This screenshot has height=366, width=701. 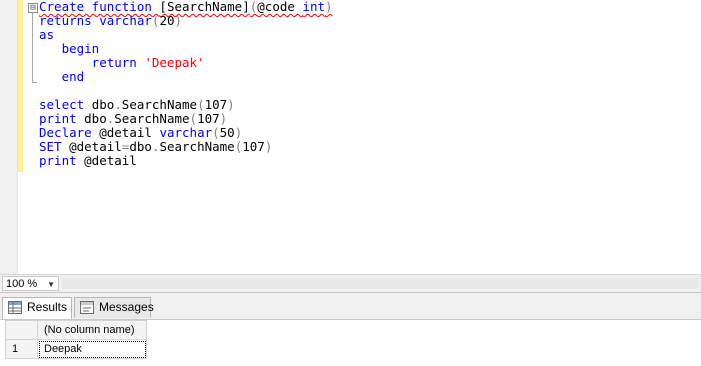 I want to click on code-token: ., so click(x=118, y=104).